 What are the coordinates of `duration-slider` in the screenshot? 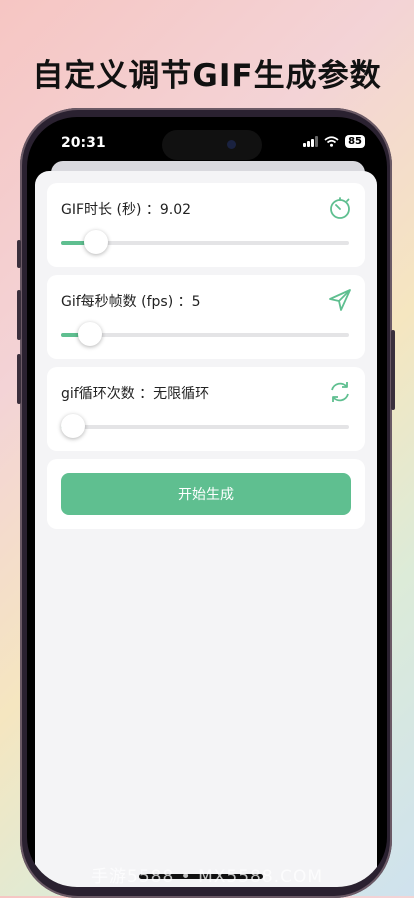 It's located at (205, 242).